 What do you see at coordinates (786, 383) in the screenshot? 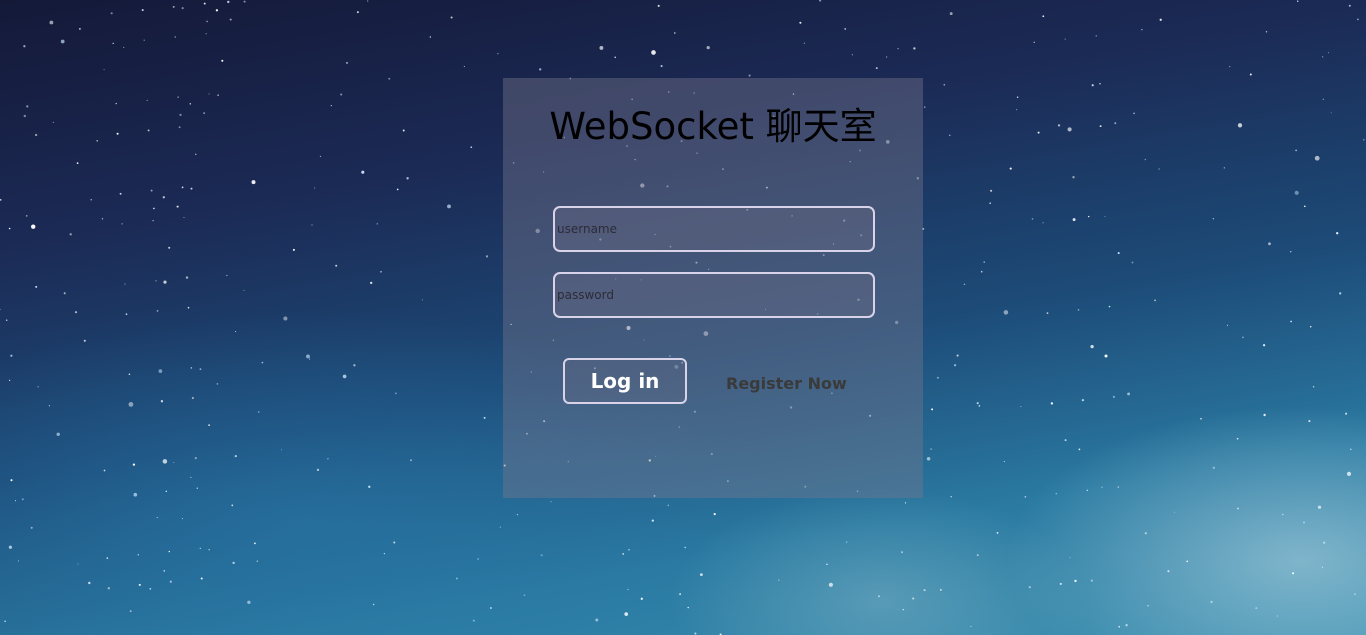
I see `register-link: Register Now` at bounding box center [786, 383].